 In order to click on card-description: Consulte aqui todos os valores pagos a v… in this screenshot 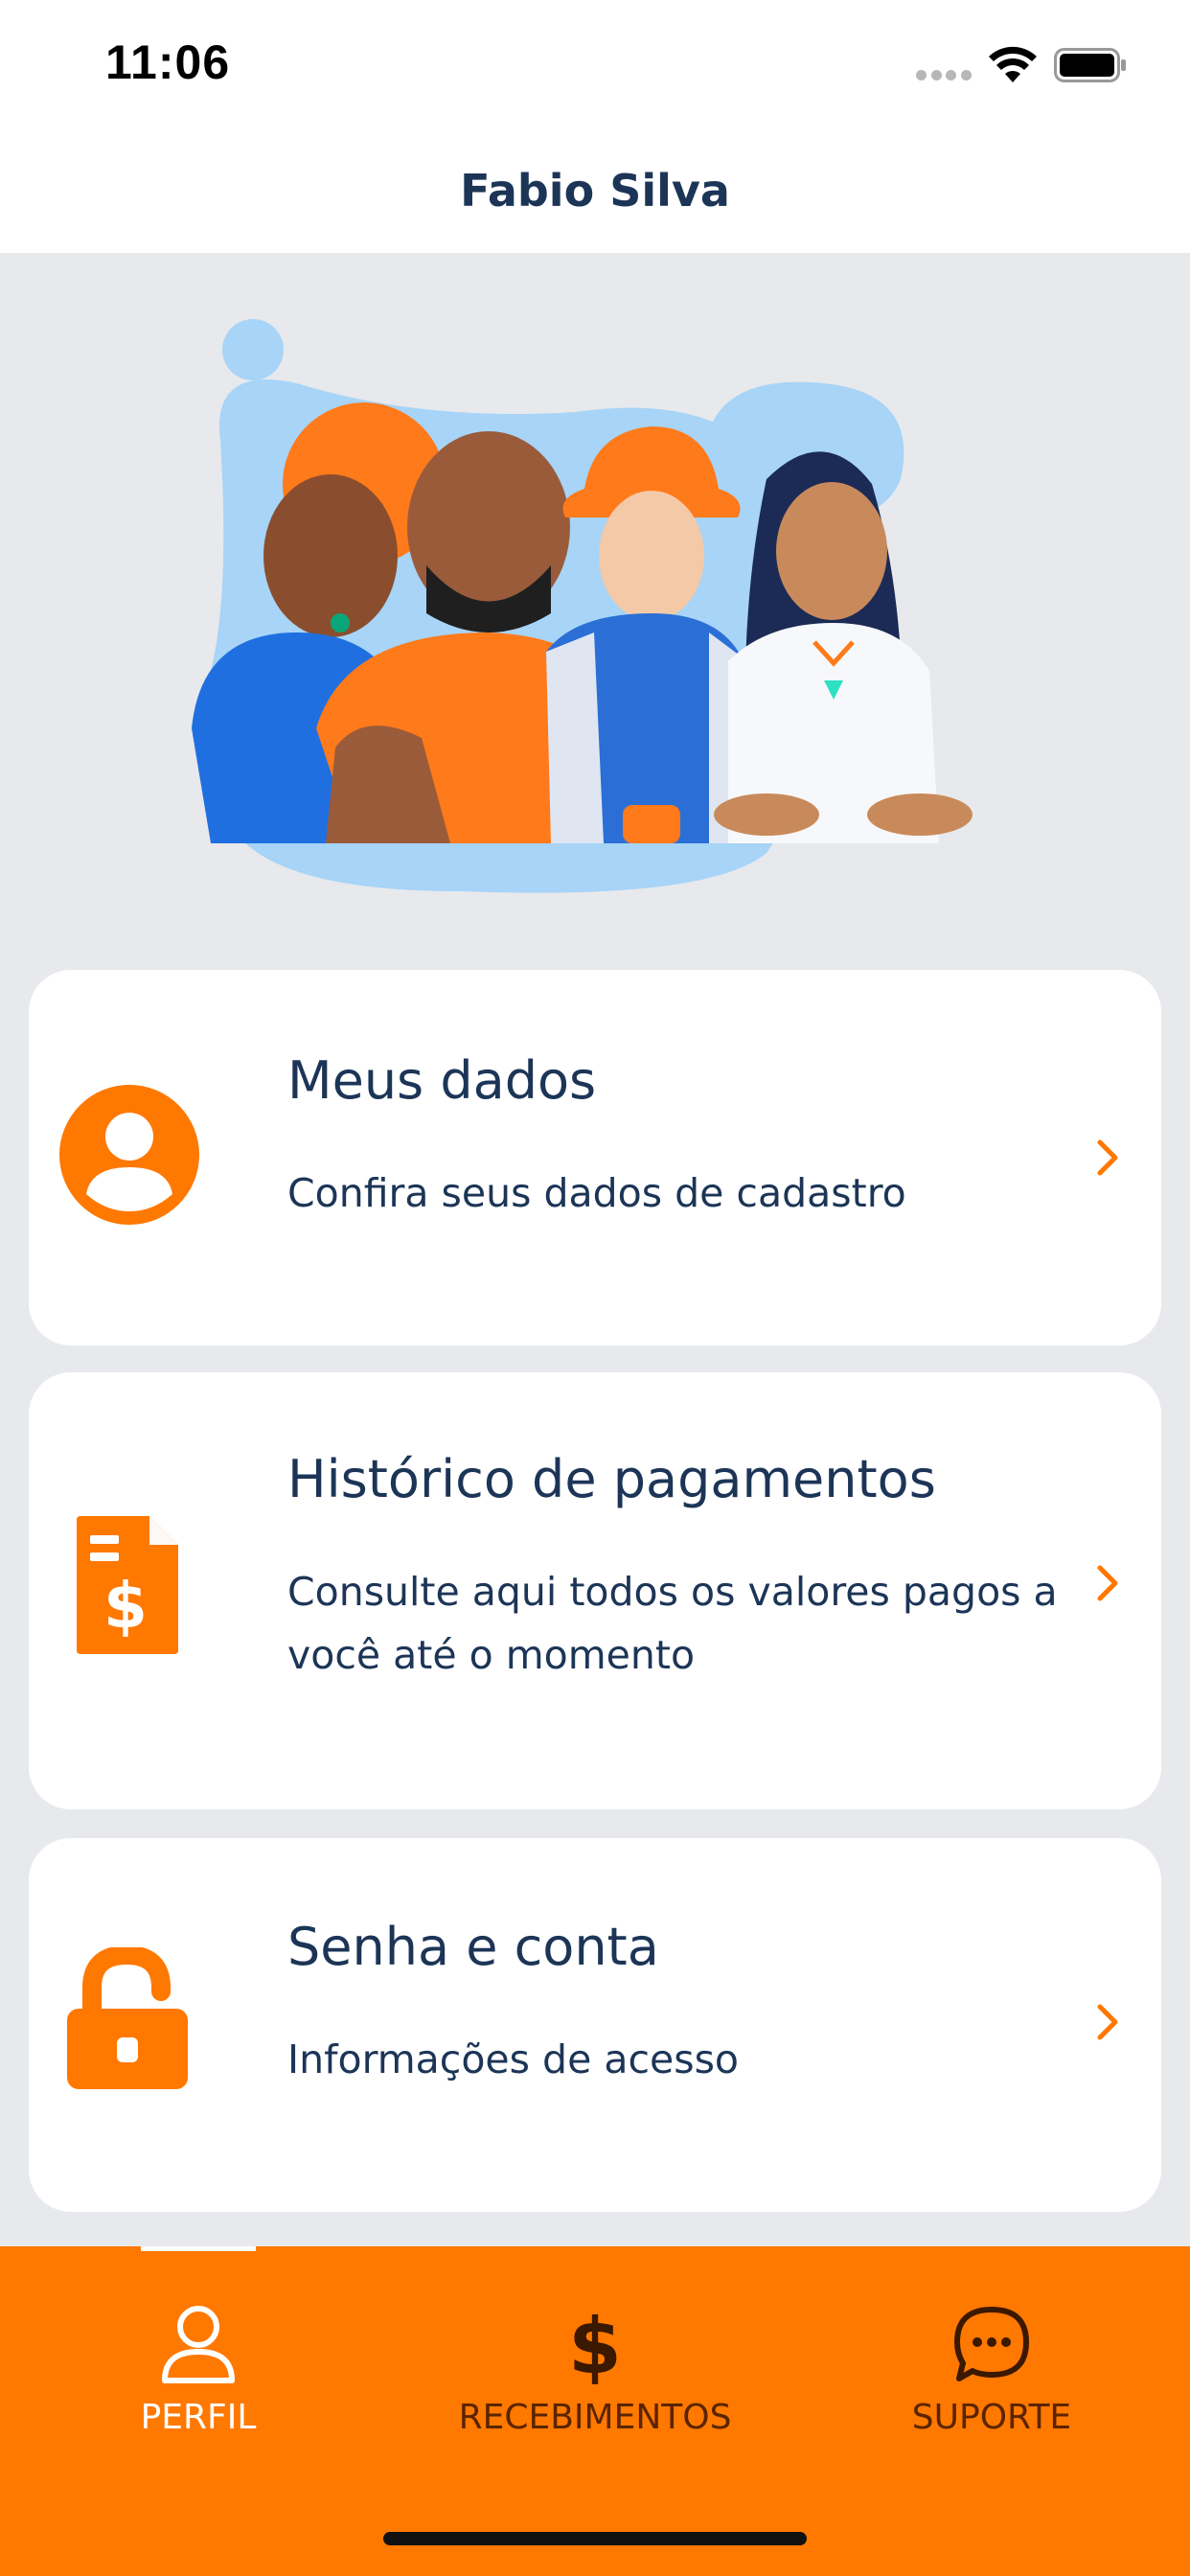, I will do `click(672, 1623)`.